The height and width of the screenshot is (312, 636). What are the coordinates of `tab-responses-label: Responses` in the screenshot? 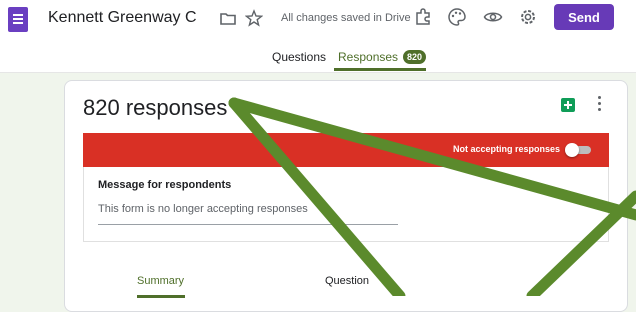 It's located at (368, 57).